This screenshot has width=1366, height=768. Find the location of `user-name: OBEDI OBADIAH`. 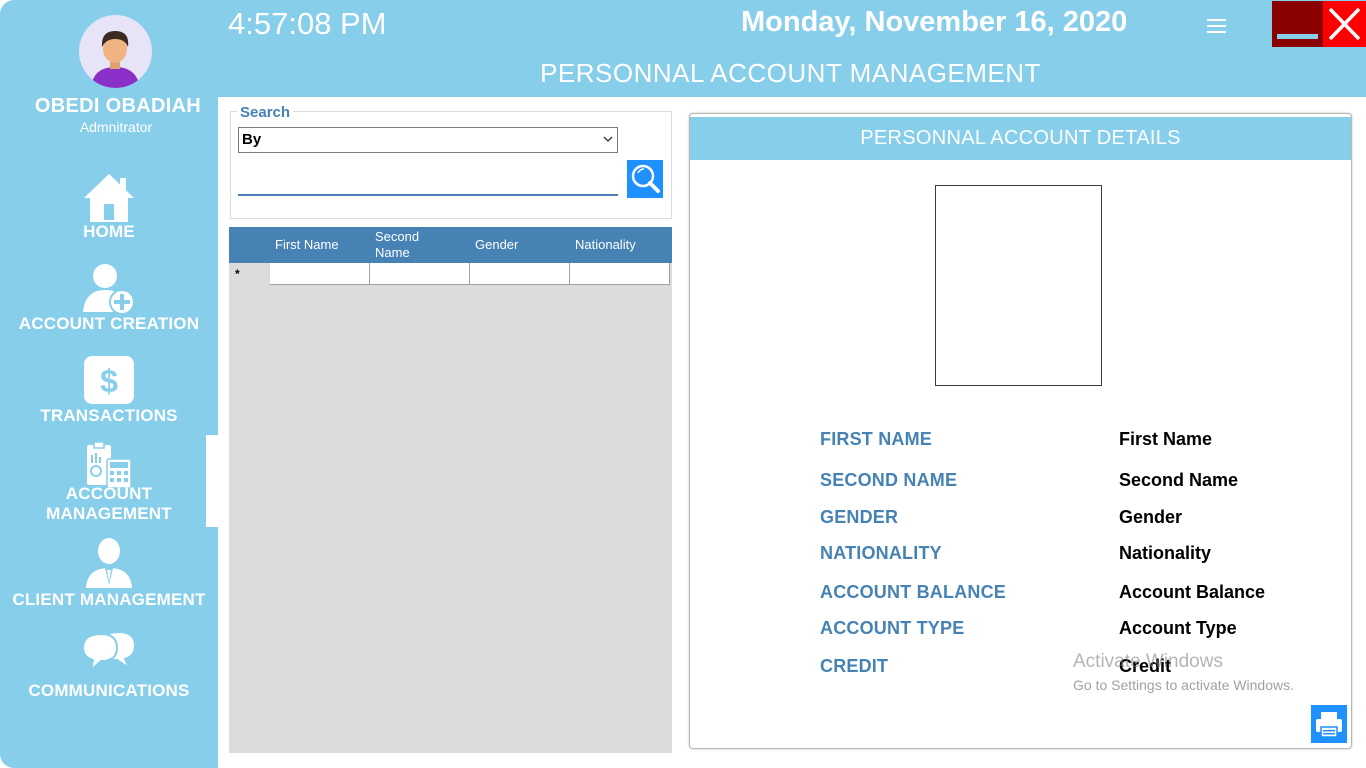

user-name: OBEDI OBADIAH is located at coordinates (118, 106).